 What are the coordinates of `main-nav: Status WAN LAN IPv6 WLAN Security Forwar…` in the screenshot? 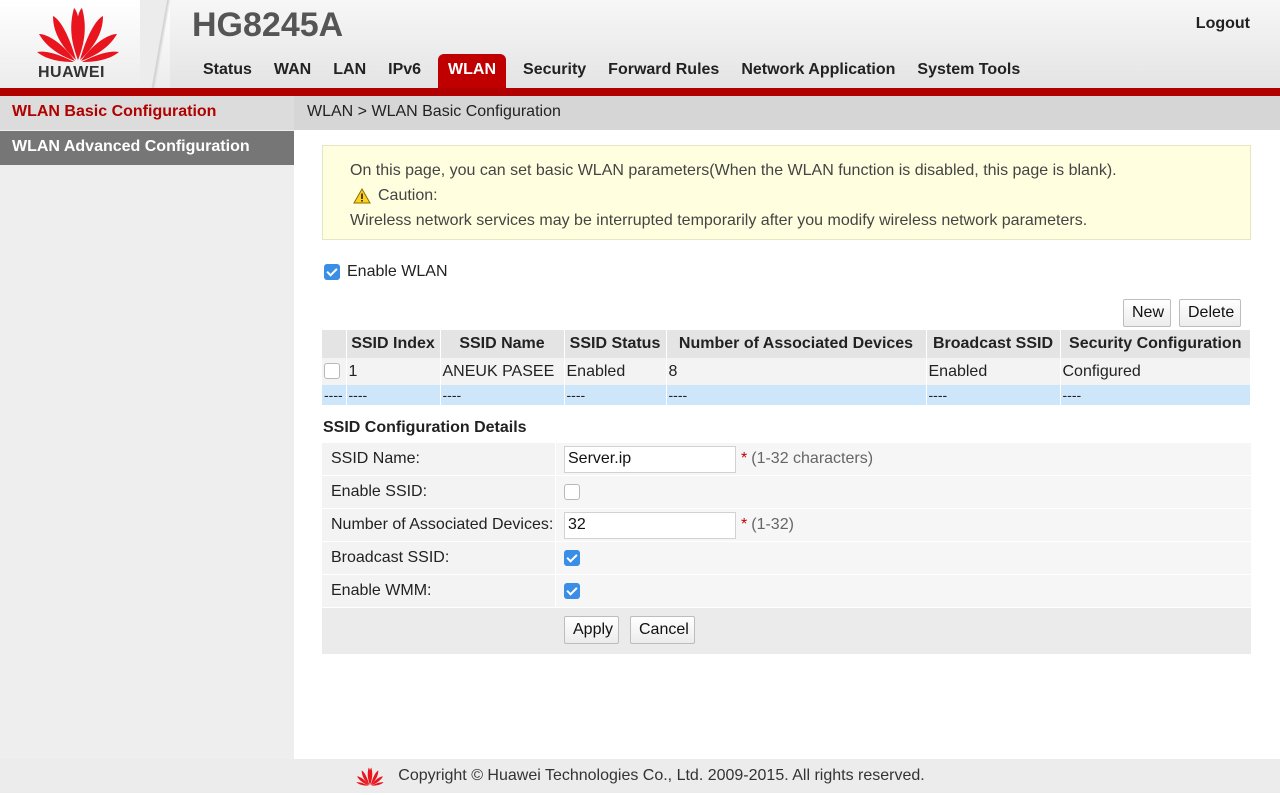 It's located at (611, 71).